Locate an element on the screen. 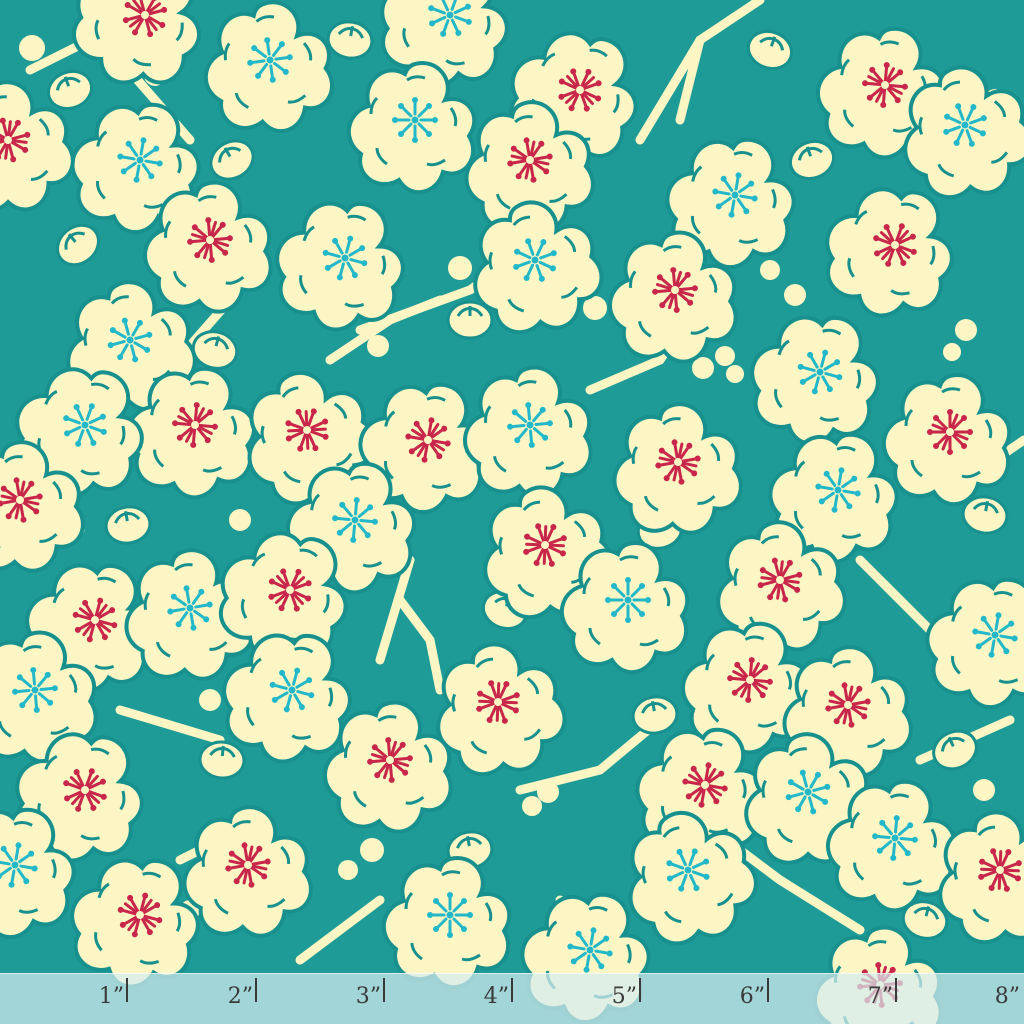 Image resolution: width=1024 pixels, height=1024 pixels. ruler-mark-5: 5” is located at coordinates (624, 996).